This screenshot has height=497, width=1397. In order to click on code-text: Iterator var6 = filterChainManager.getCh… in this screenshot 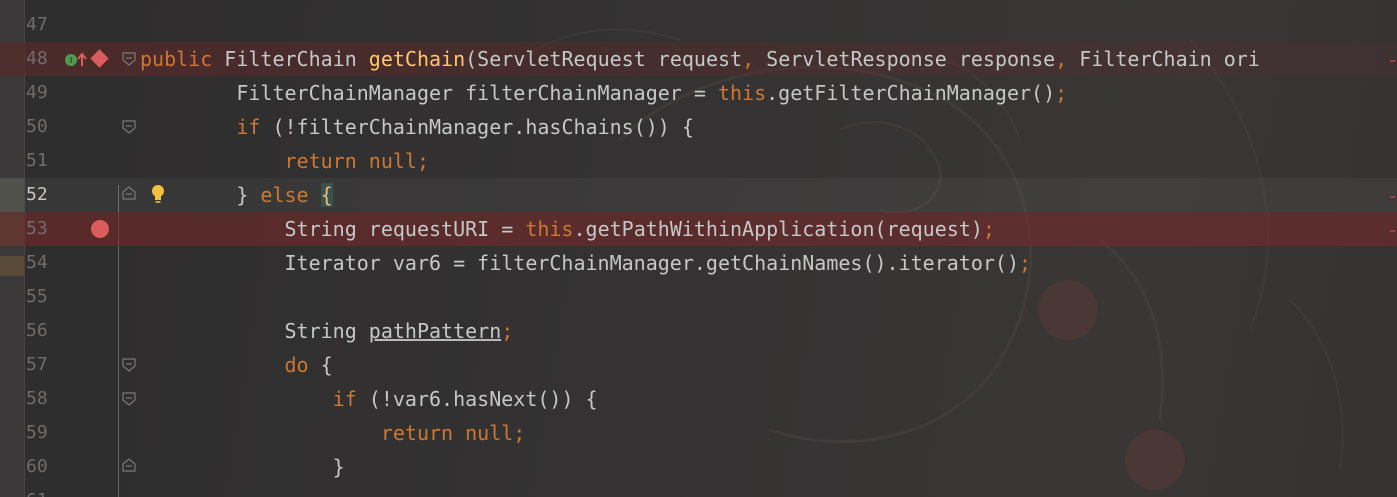, I will do `click(585, 263)`.